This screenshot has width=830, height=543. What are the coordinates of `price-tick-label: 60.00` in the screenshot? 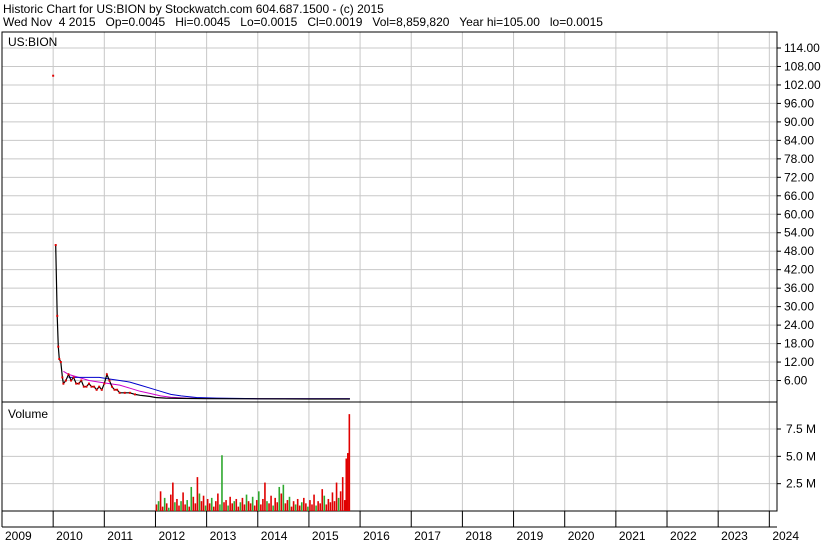 It's located at (799, 214).